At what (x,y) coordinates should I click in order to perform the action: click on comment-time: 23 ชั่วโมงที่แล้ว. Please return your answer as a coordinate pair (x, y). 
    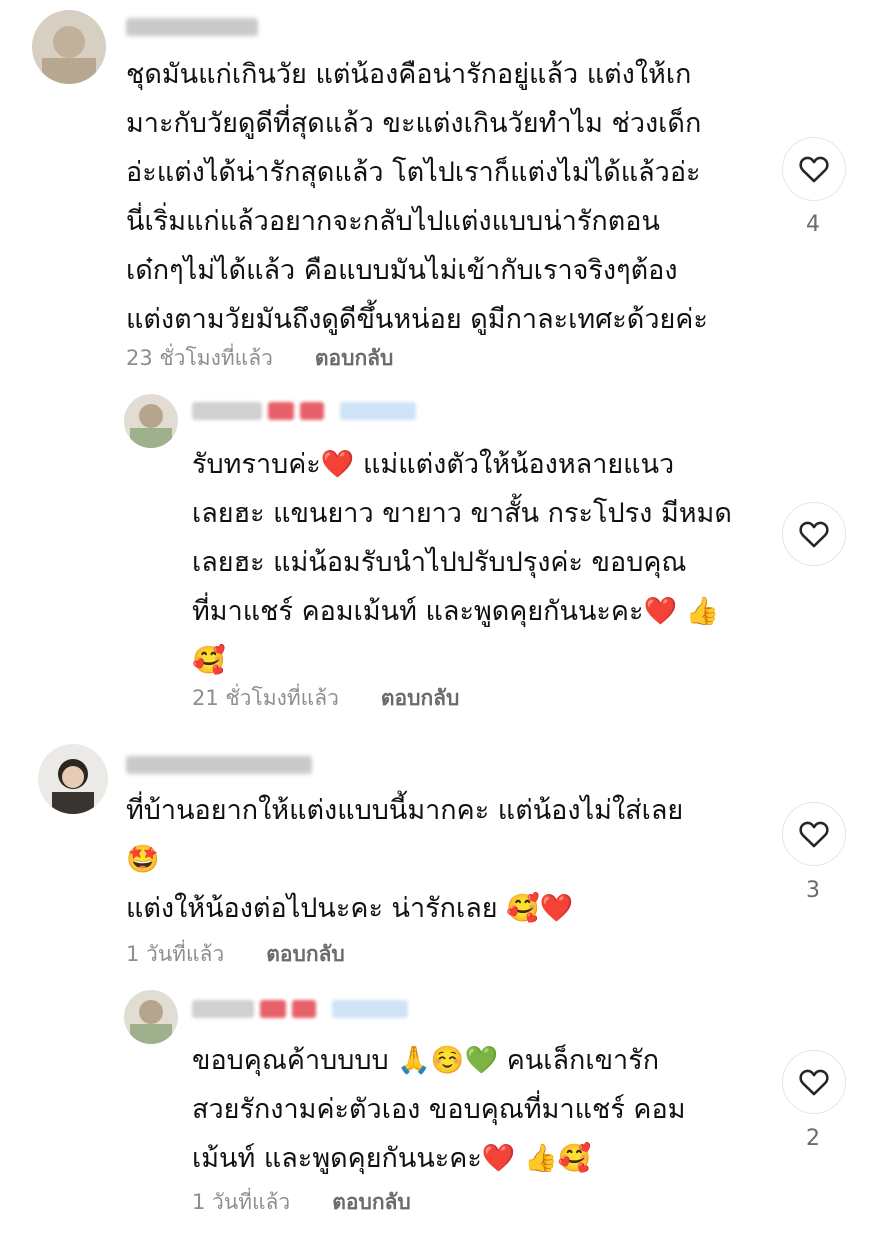
    Looking at the image, I should click on (199, 358).